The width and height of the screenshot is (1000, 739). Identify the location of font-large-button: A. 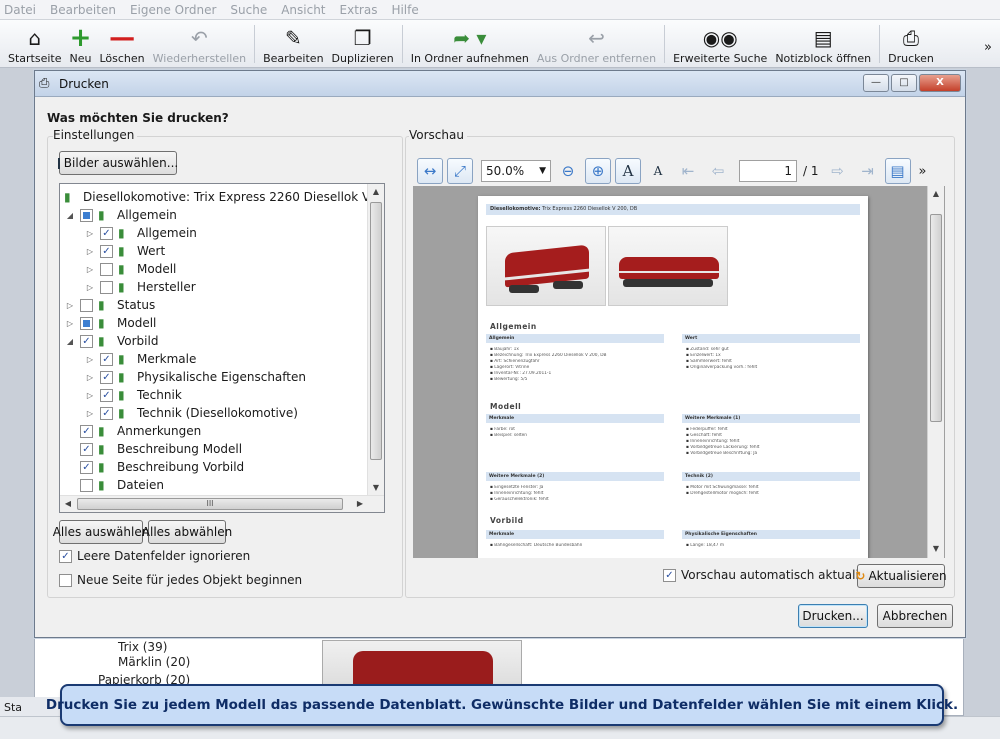
(628, 171).